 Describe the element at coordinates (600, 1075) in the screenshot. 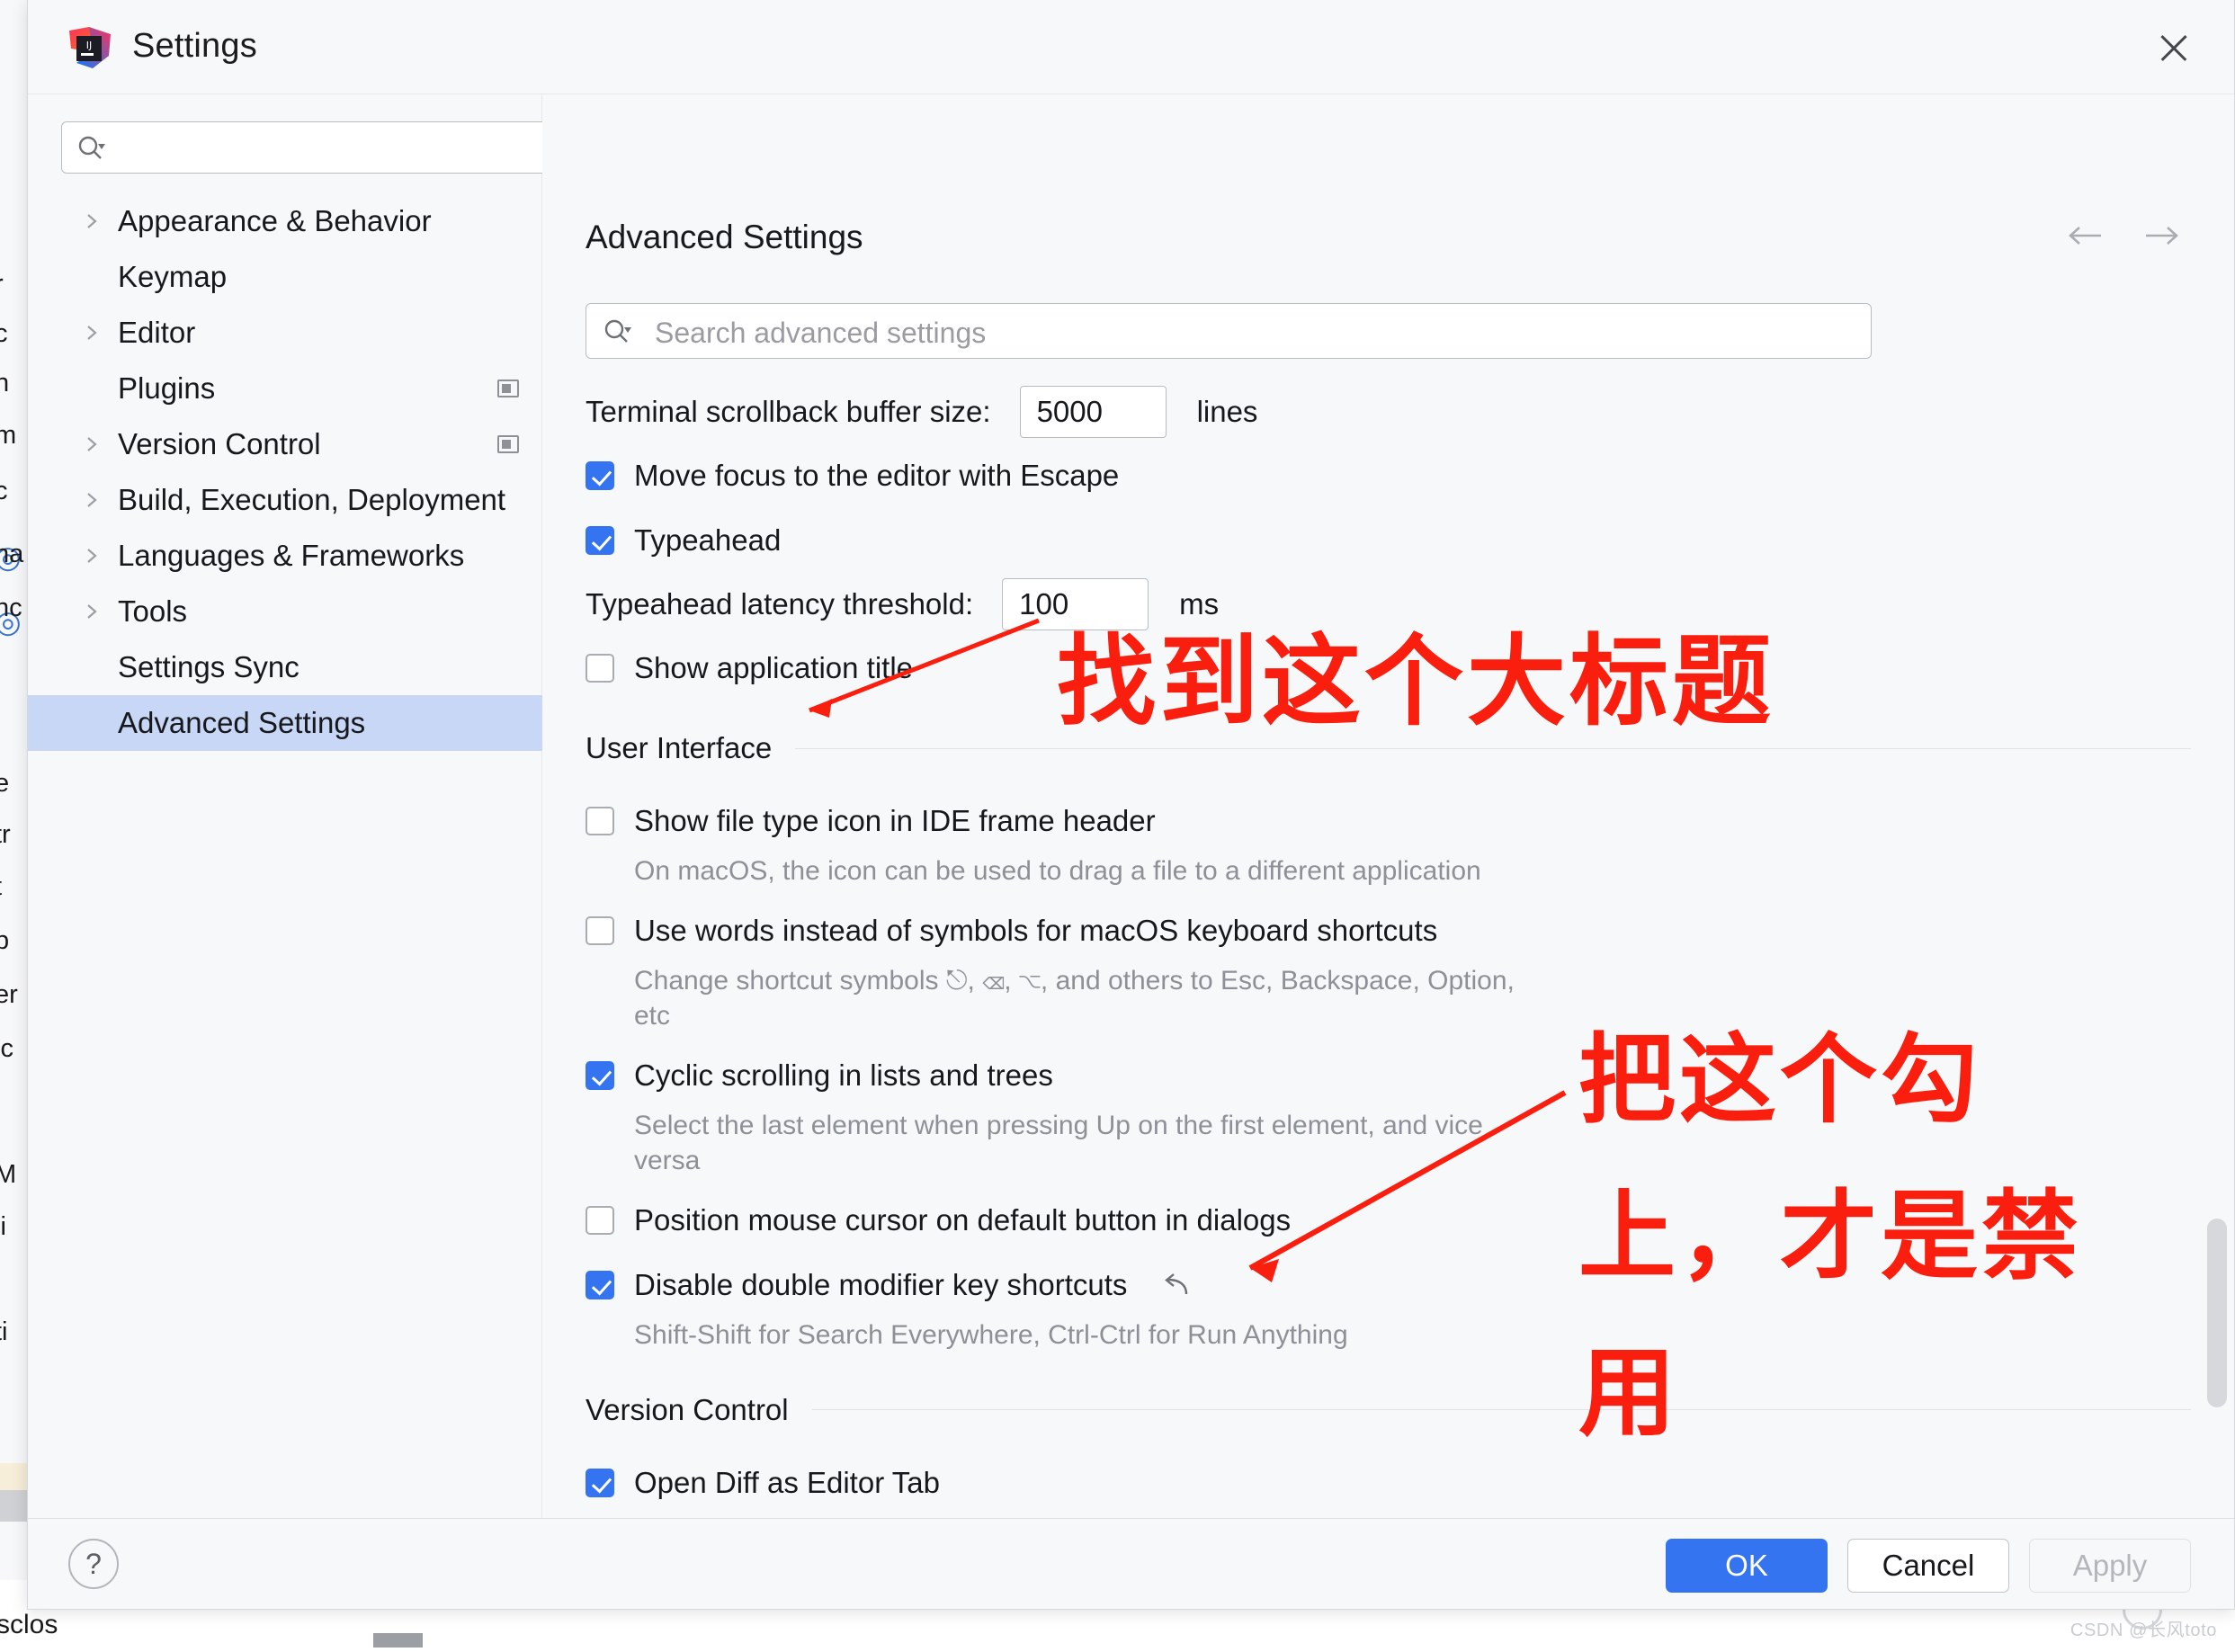

I see `cyclic-scrolling-checkbox` at that location.